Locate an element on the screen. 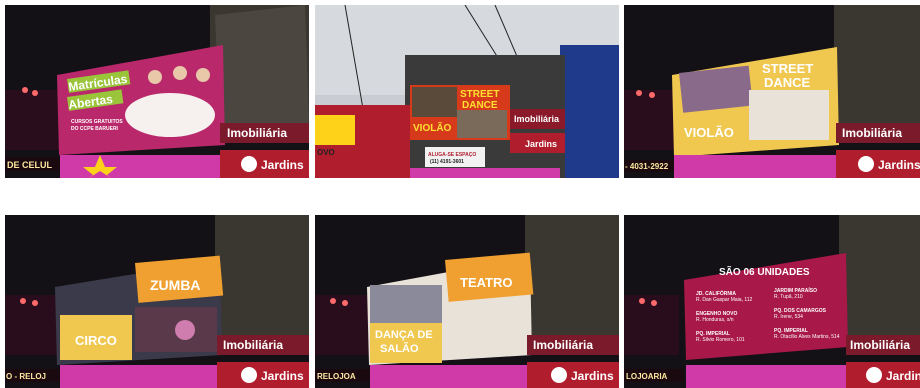  unit-address: R. Honduras, s/n is located at coordinates (715, 320).